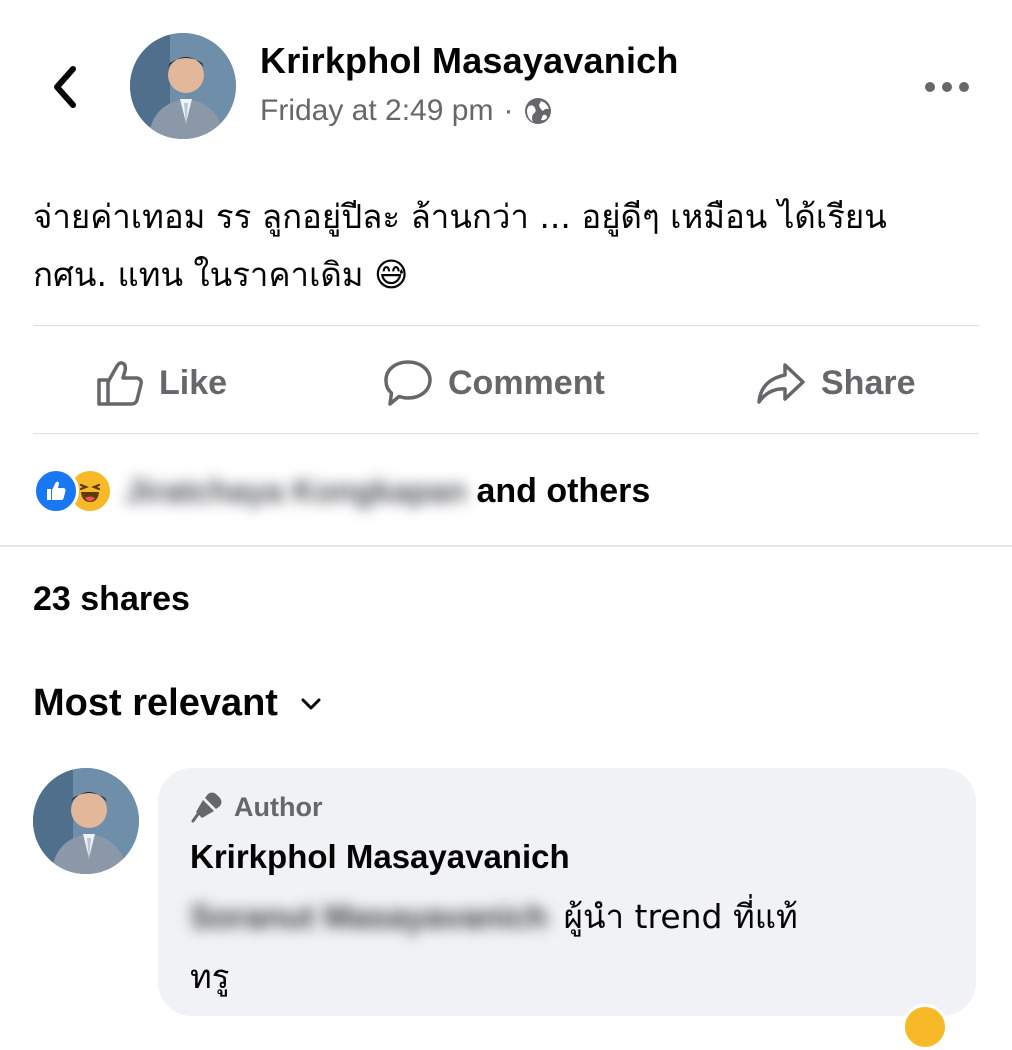 Image resolution: width=1012 pixels, height=1050 pixels. What do you see at coordinates (206, 807) in the screenshot?
I see `microphone-icon` at bounding box center [206, 807].